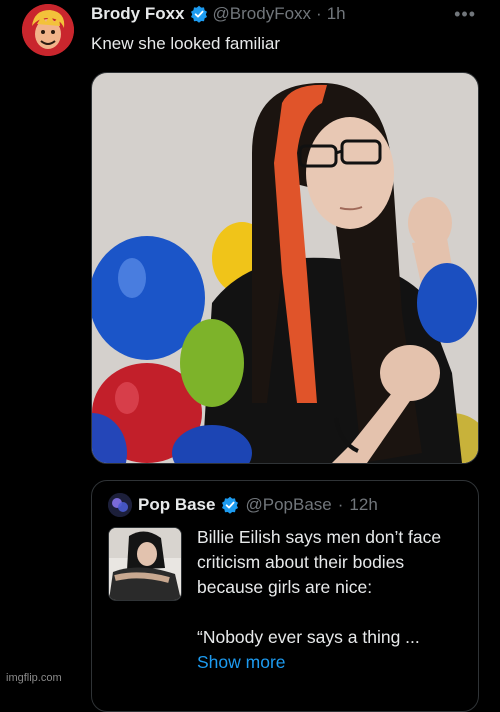 This screenshot has height=712, width=500. Describe the element at coordinates (34, 678) in the screenshot. I see `watermark: imgflip.com` at that location.